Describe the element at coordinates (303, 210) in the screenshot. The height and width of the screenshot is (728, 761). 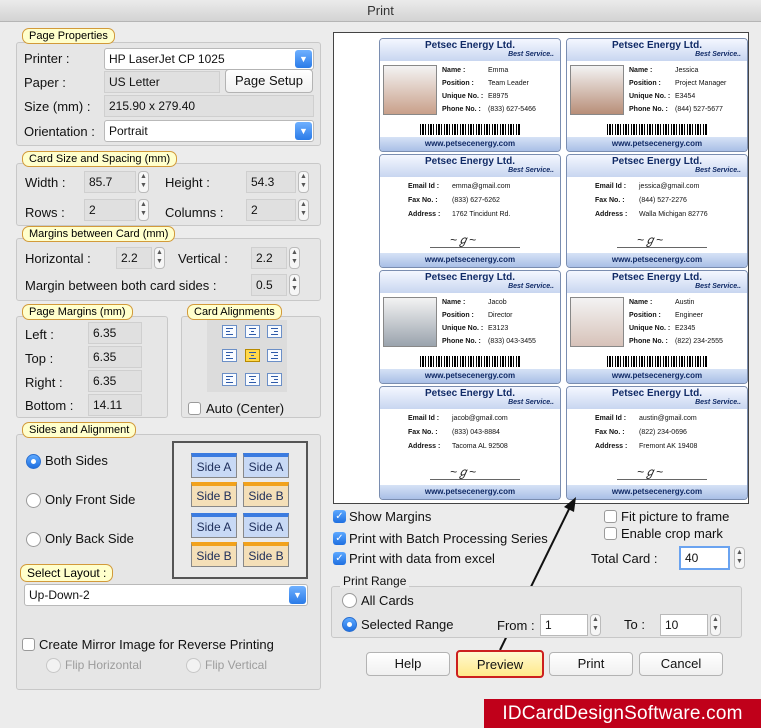
I see `columns-stepper: ▲ ▼` at that location.